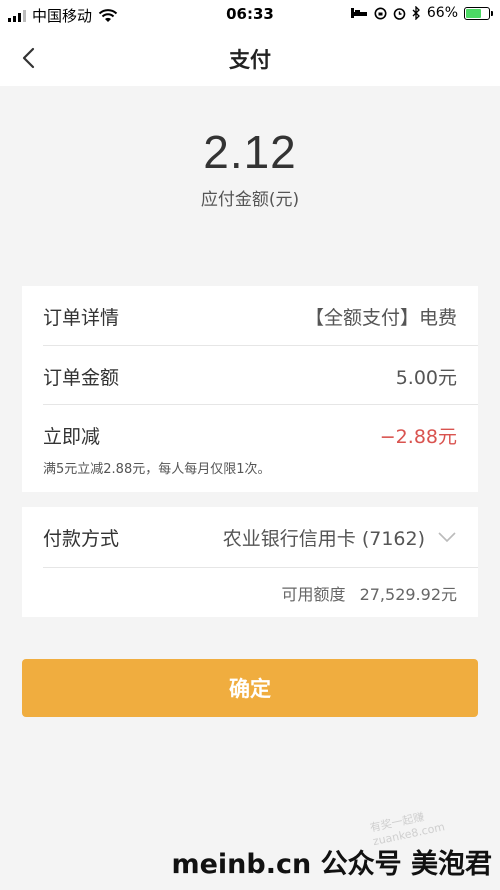 The height and width of the screenshot is (890, 500). What do you see at coordinates (250, 562) in the screenshot?
I see `payment-card: 付款方式 农业银行信用卡 (7162) 可用额度 27,529.92元` at bounding box center [250, 562].